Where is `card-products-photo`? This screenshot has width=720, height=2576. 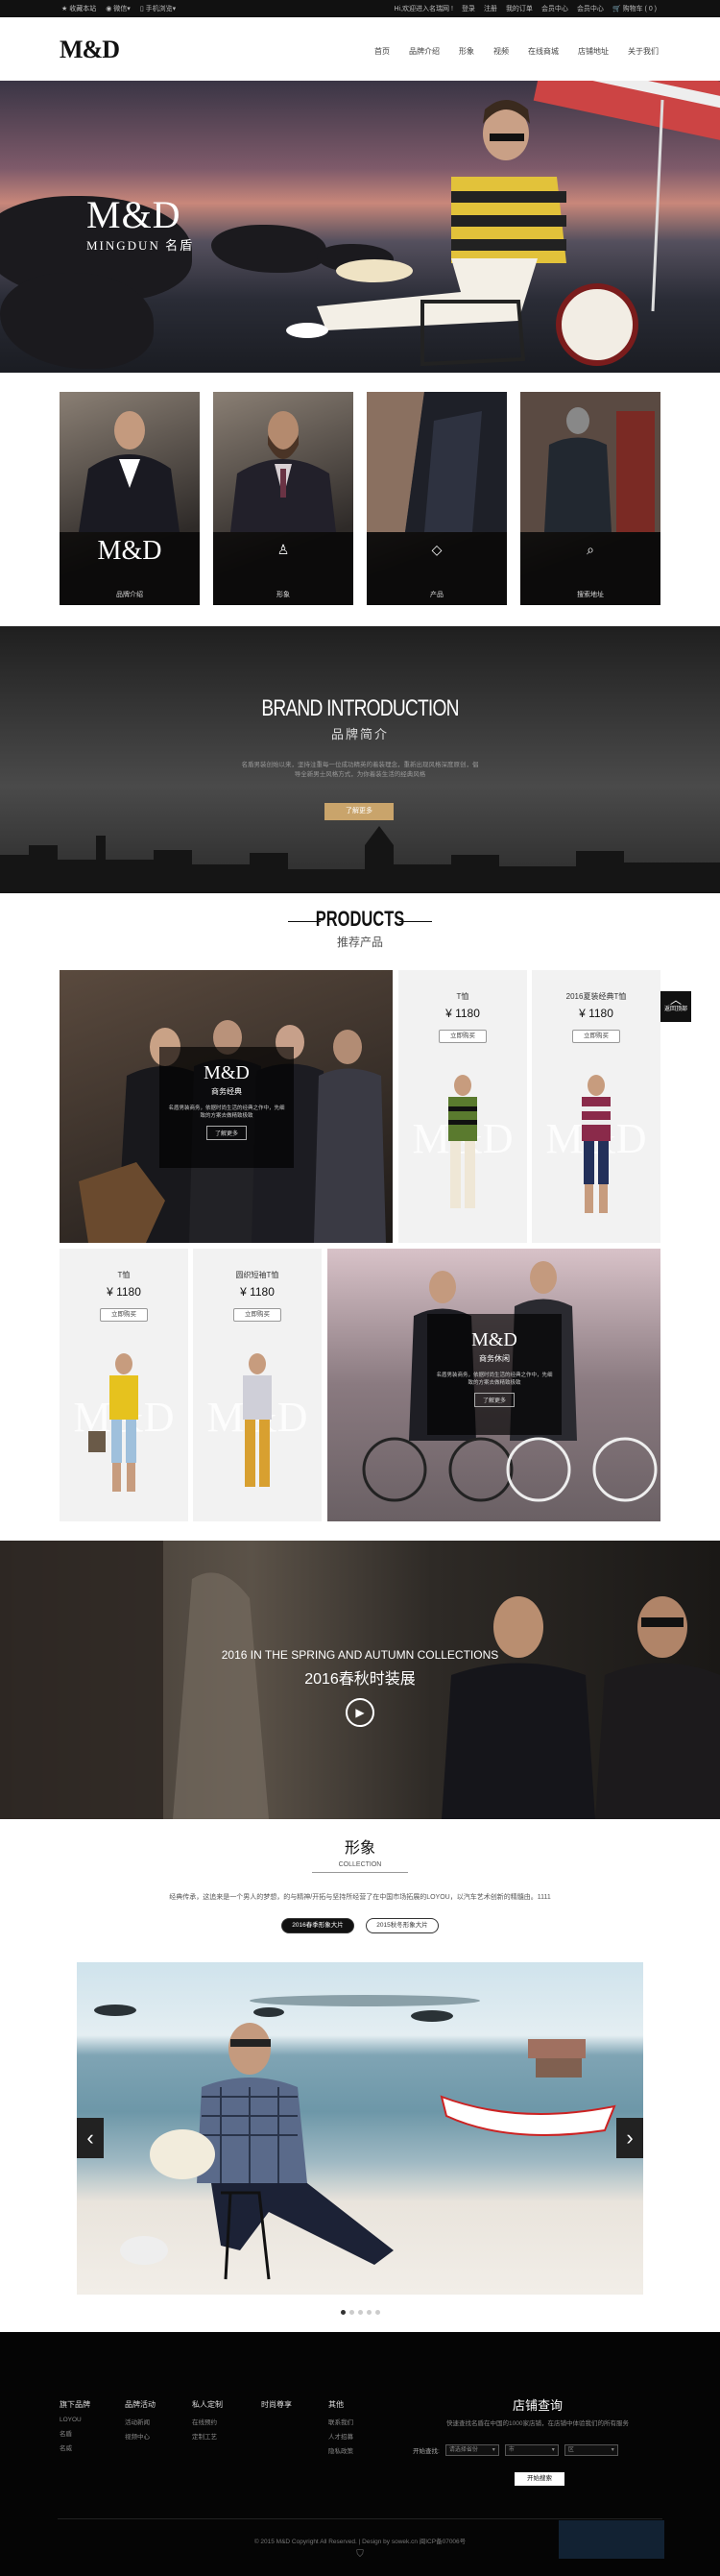 card-products-photo is located at coordinates (437, 462).